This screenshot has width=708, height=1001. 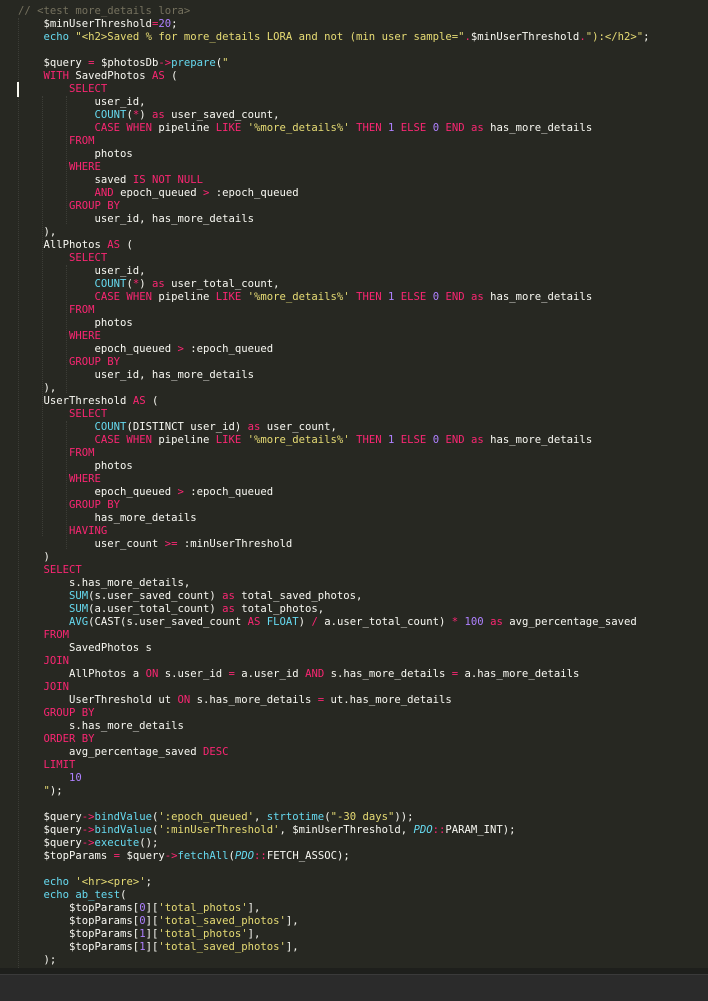 I want to click on code-token: ;, so click(x=174, y=24).